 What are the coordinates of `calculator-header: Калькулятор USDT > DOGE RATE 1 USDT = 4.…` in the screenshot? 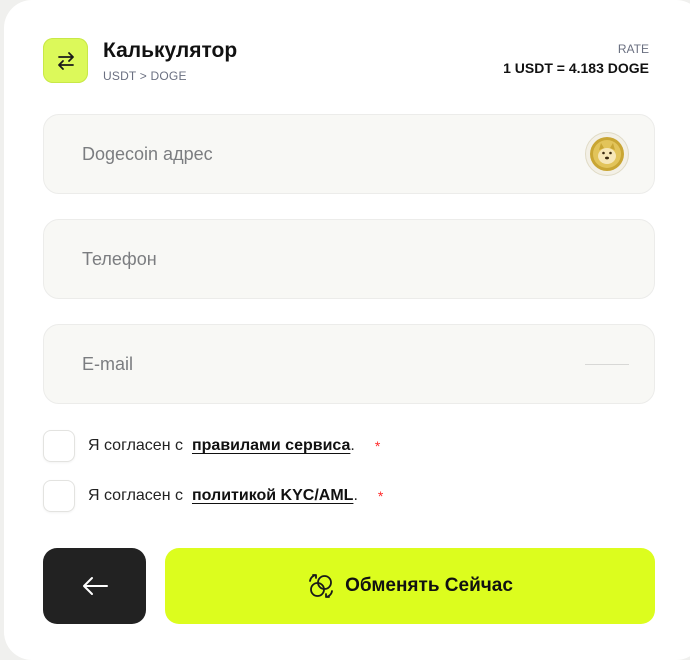 It's located at (346, 63).